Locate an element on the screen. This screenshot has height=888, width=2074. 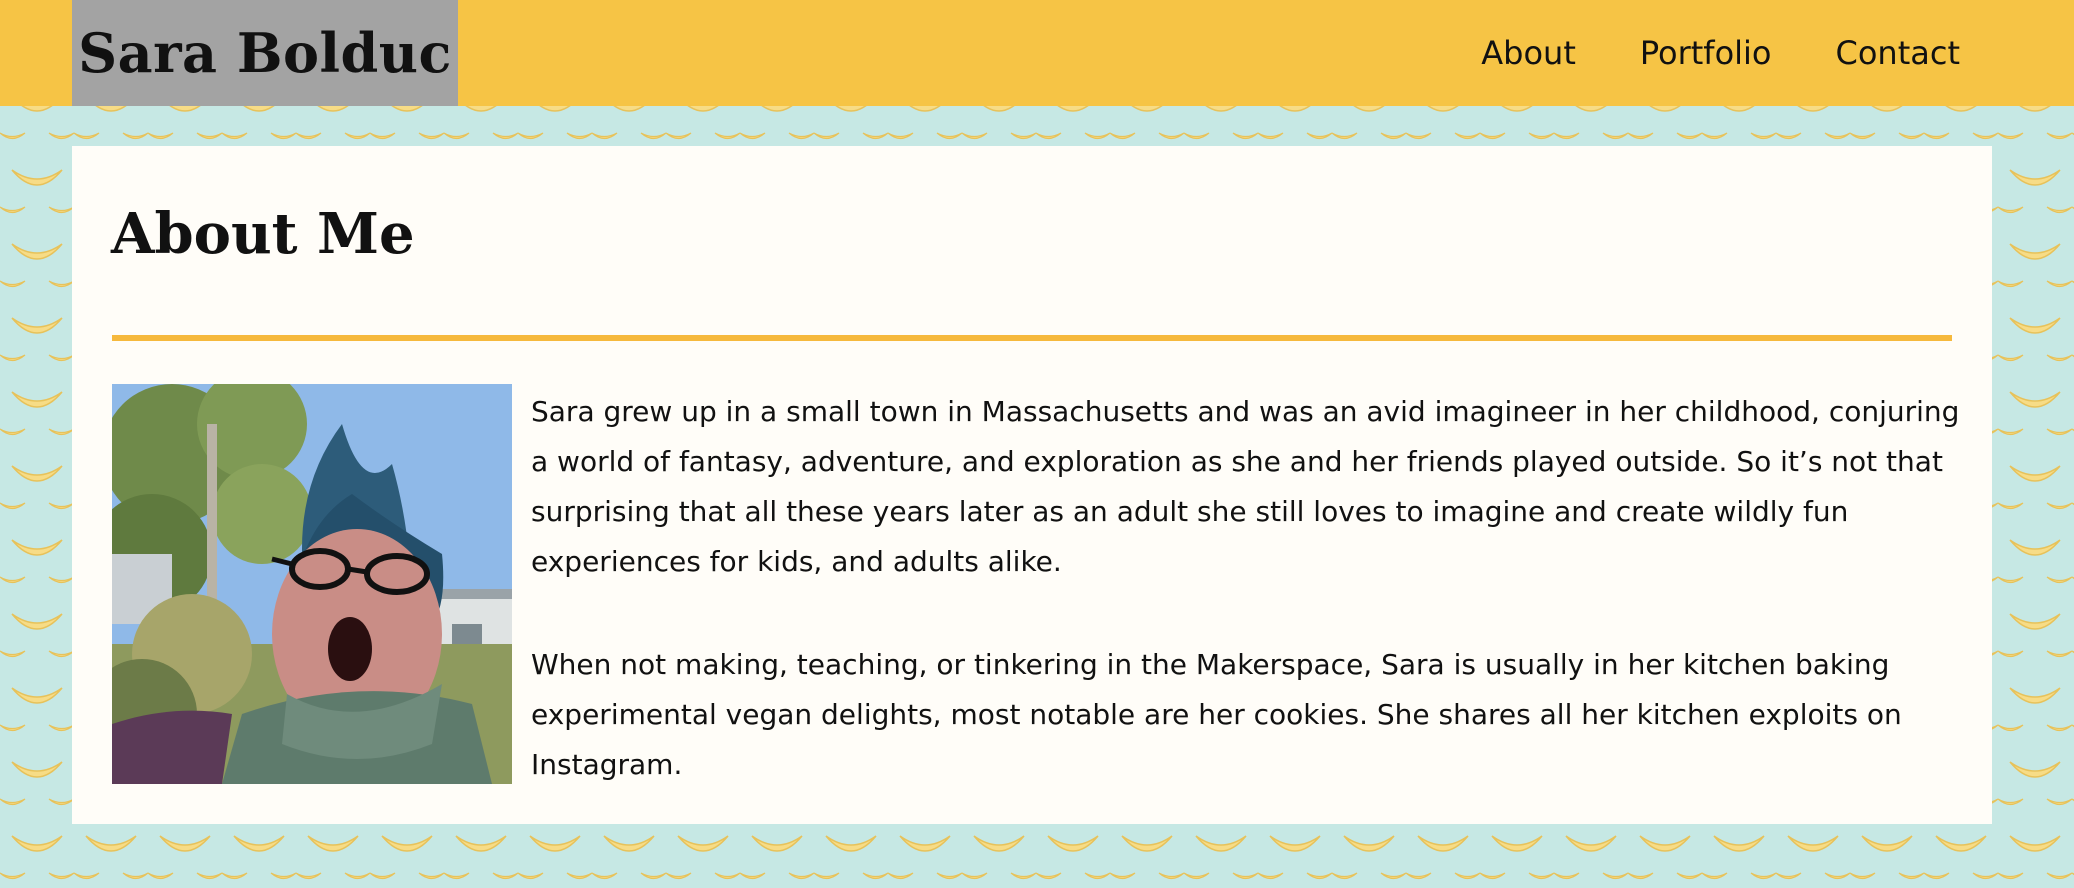
brand-logo: Sara Bolduc is located at coordinates (265, 53).